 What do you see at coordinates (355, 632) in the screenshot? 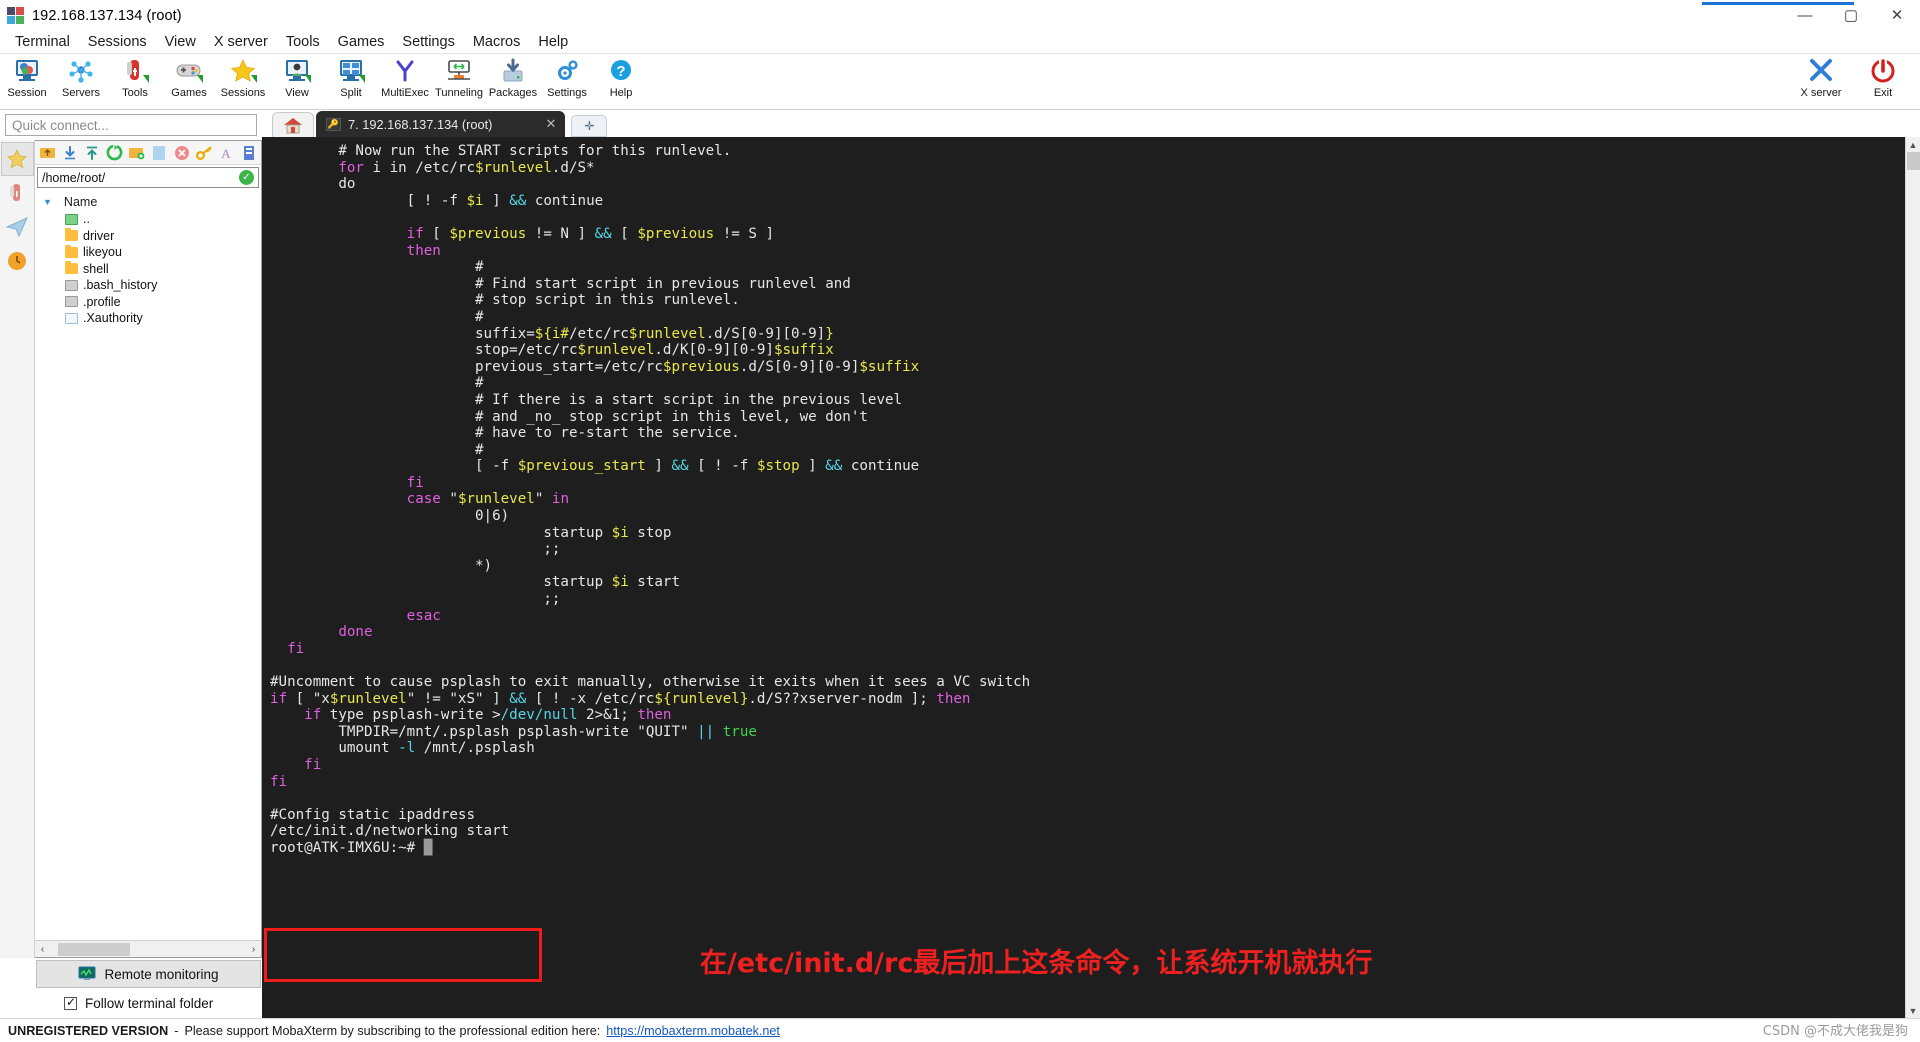
I see `terminal-line: done` at bounding box center [355, 632].